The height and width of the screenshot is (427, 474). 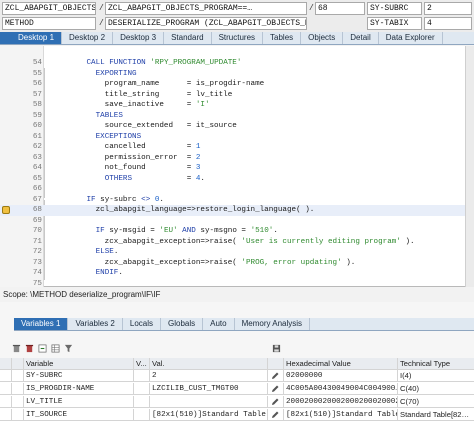 I want to click on table-row: LV_TITLE 2000200020002000200020002… C(70), so click(x=237, y=402).